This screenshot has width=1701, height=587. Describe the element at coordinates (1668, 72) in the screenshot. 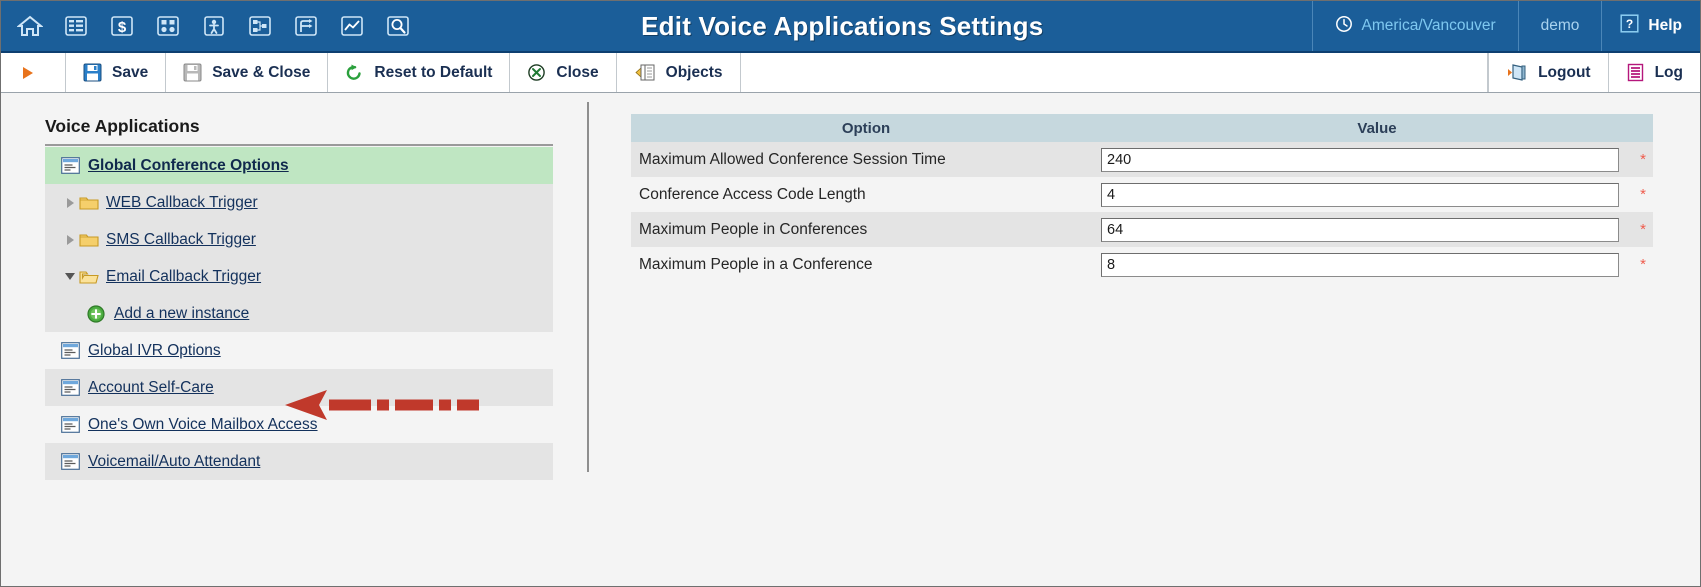

I see `log-label: Log` at that location.